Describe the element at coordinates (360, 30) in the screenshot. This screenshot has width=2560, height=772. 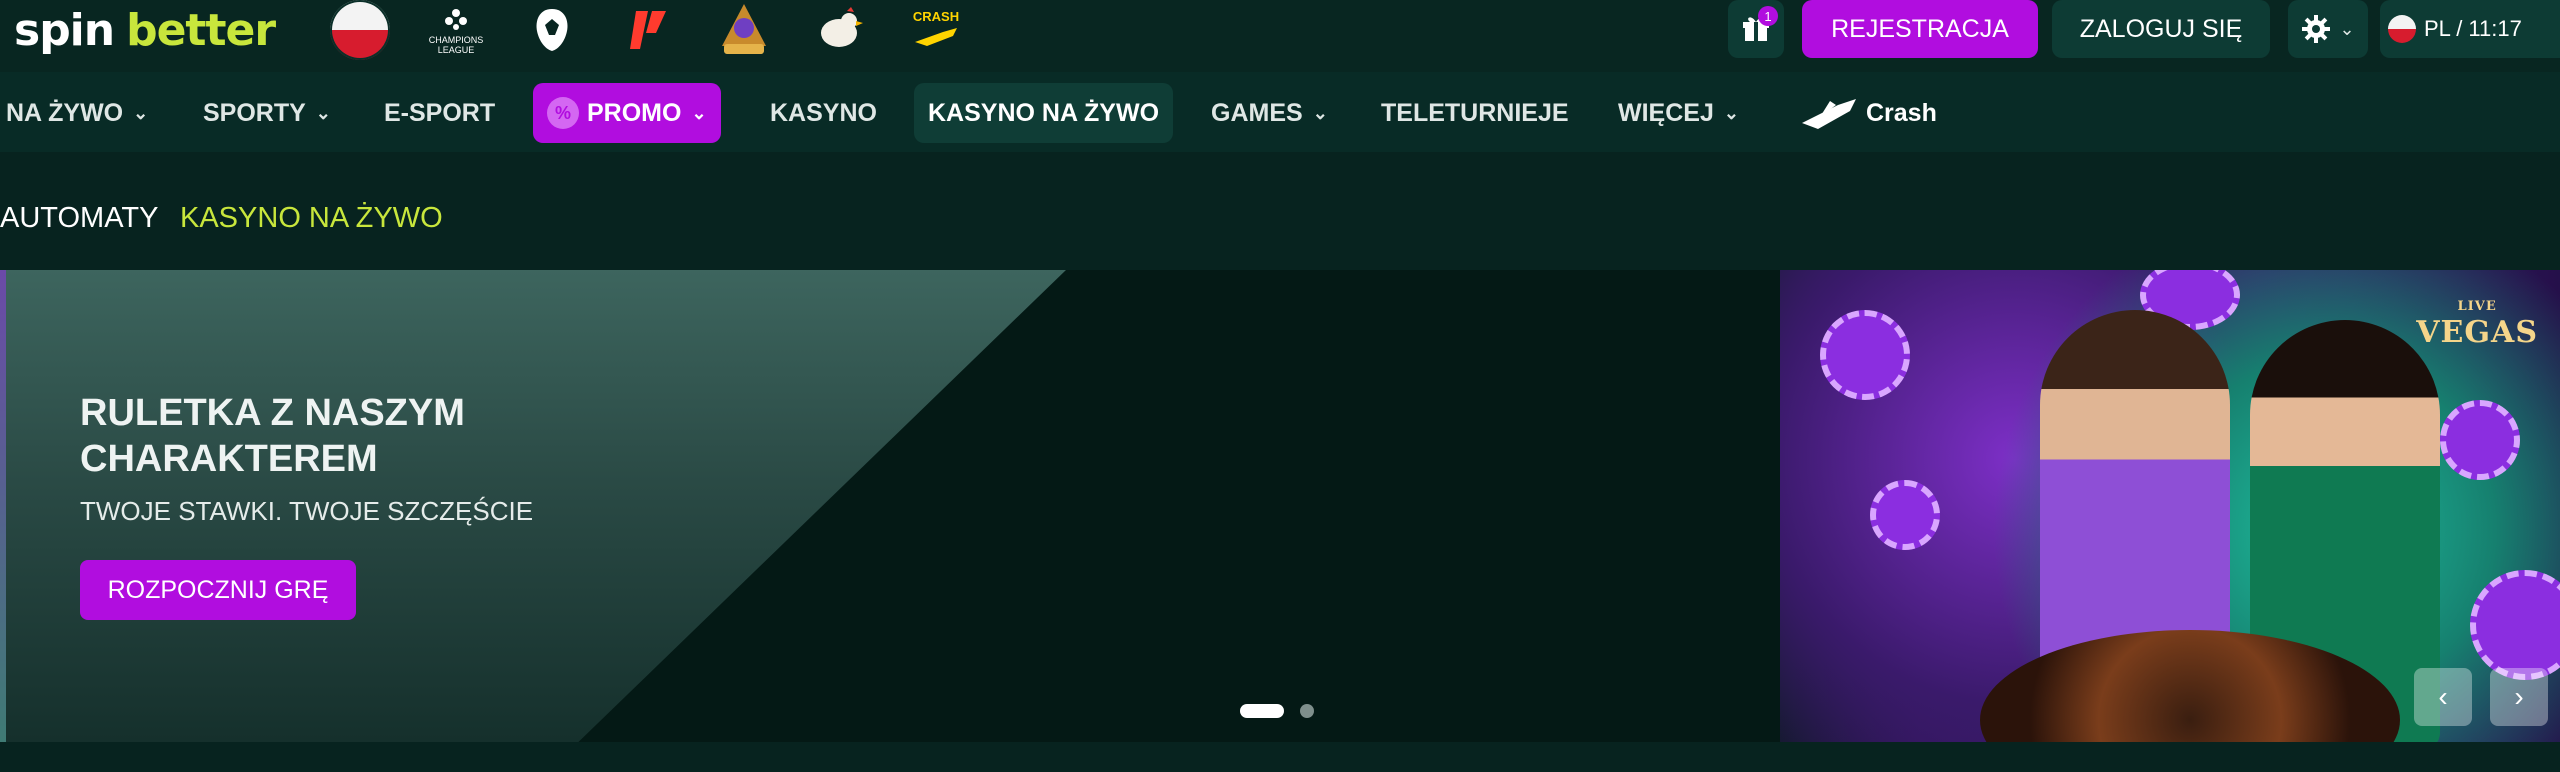
I see `poland-flag-icon` at that location.